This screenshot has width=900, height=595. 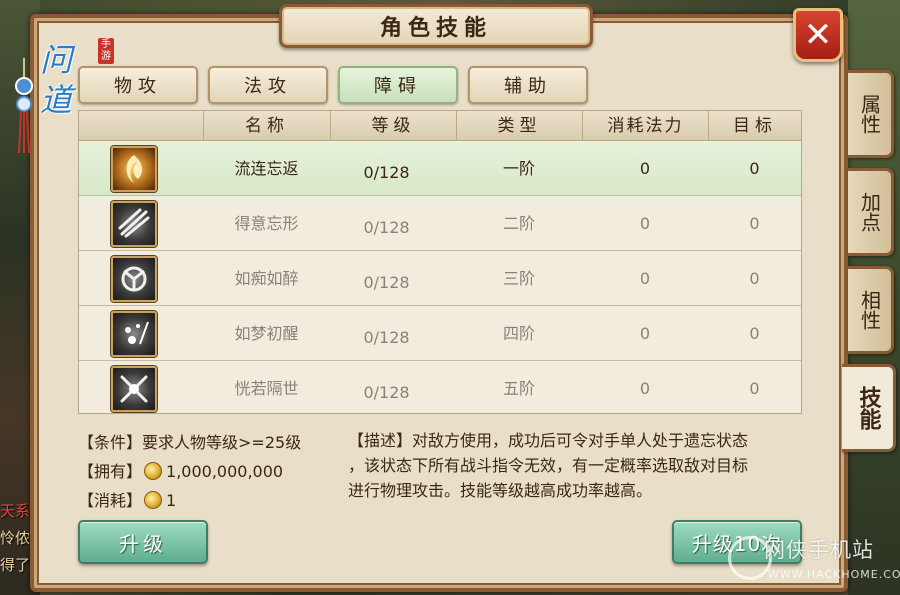 I want to click on cost-line: 【消耗】 1, so click(x=213, y=500).